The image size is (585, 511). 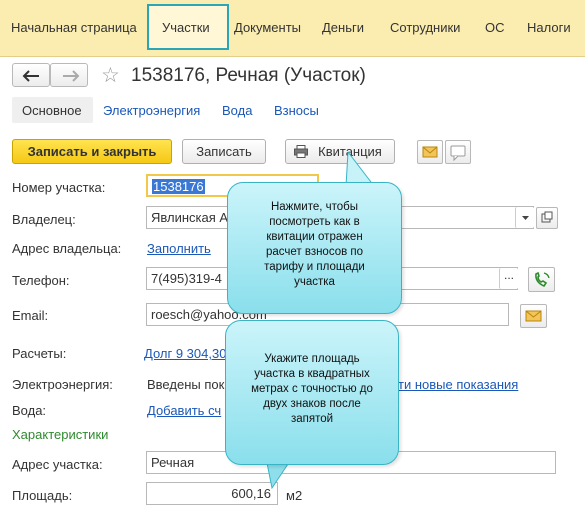 I want to click on comment-button, so click(x=458, y=152).